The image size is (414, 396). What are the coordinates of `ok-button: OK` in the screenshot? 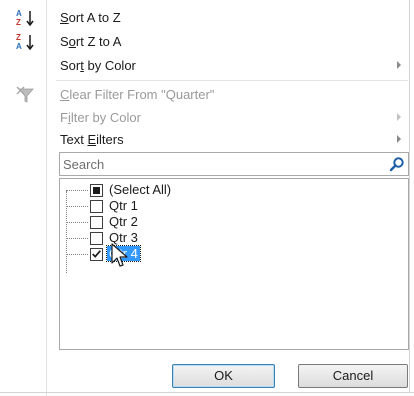 It's located at (223, 376).